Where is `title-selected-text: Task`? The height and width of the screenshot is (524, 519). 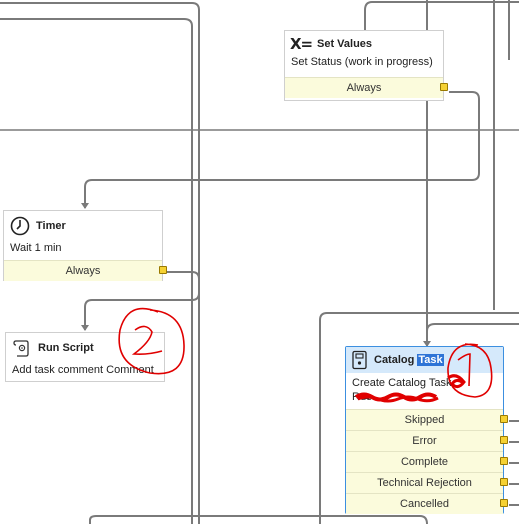
title-selected-text: Task is located at coordinates (430, 360).